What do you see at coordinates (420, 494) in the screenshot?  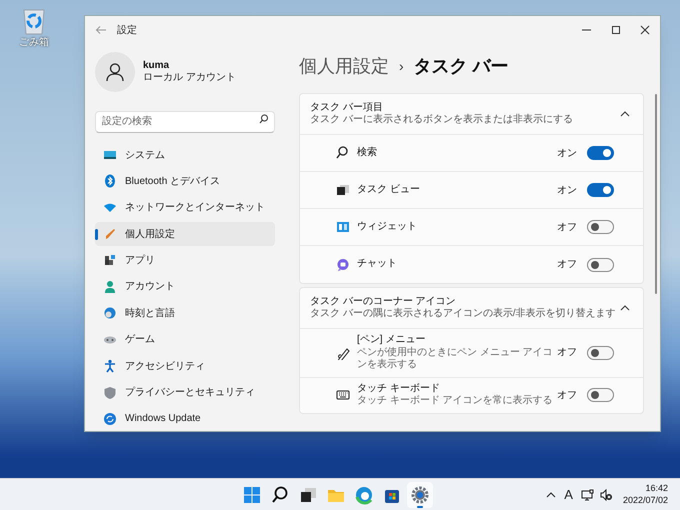 I see `gear-icon` at bounding box center [420, 494].